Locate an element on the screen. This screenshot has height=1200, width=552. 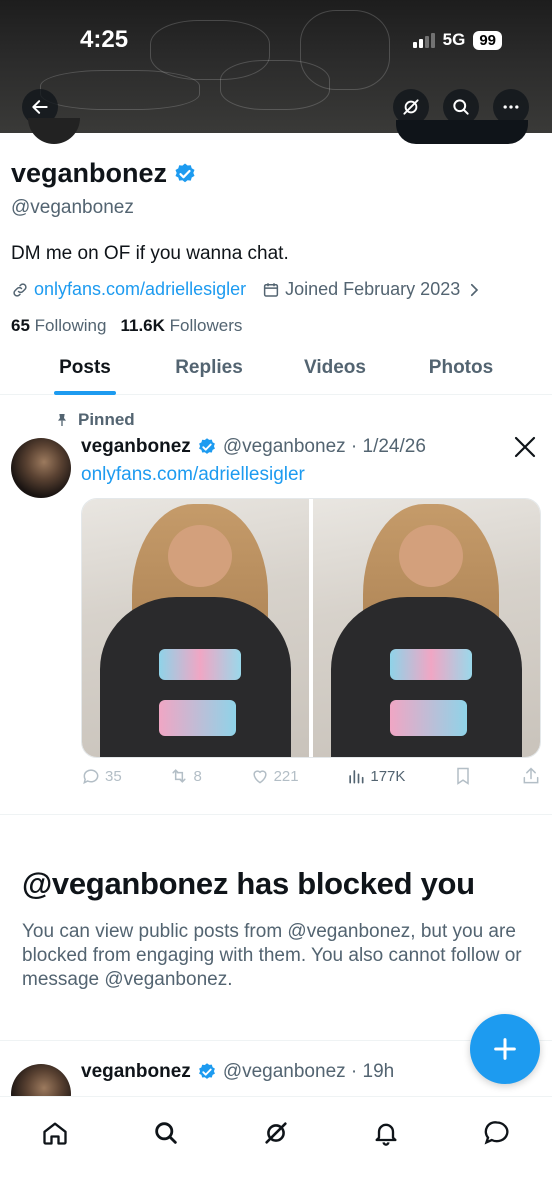
link-icon is located at coordinates (20, 289).